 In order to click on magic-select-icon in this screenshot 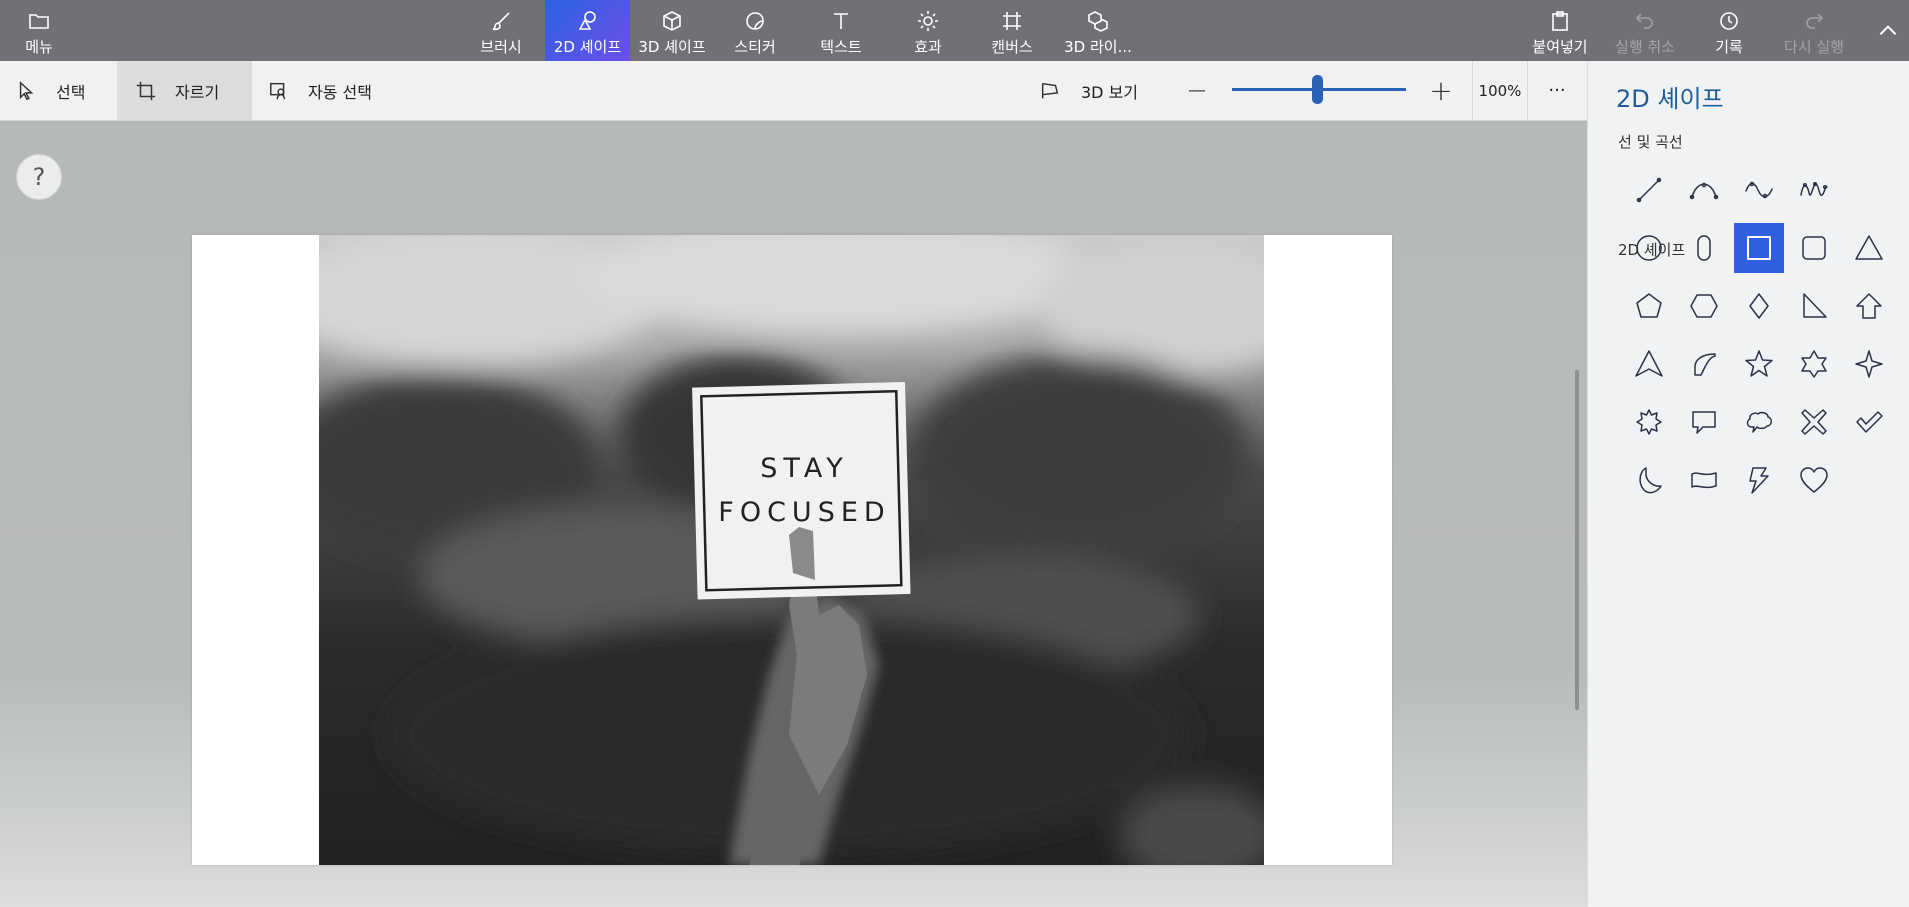, I will do `click(278, 90)`.